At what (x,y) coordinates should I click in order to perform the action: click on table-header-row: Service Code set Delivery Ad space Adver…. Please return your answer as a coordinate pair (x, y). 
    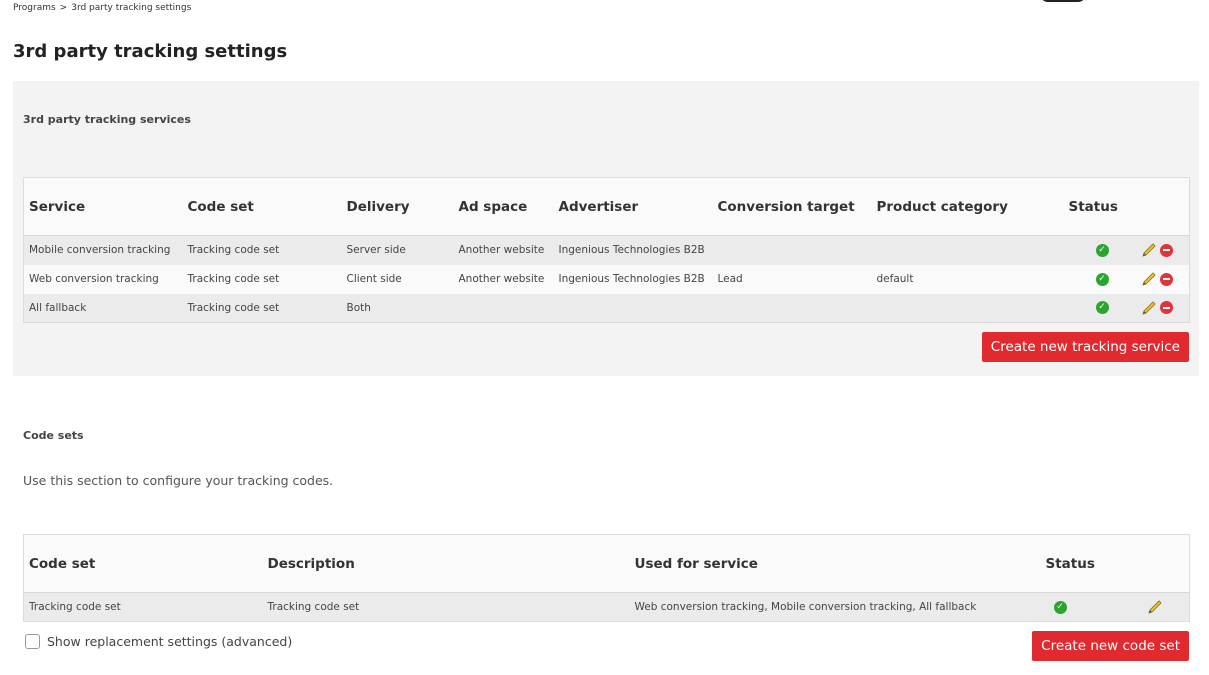
    Looking at the image, I should click on (606, 206).